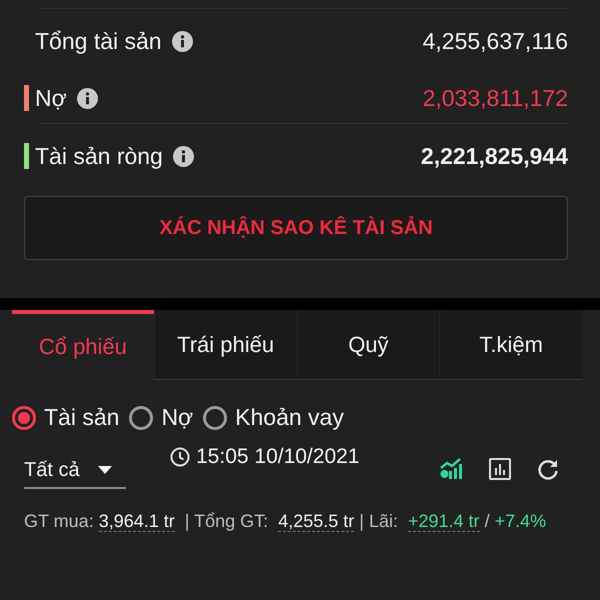 This screenshot has height=600, width=600. Describe the element at coordinates (180, 457) in the screenshot. I see `clock-icon` at that location.